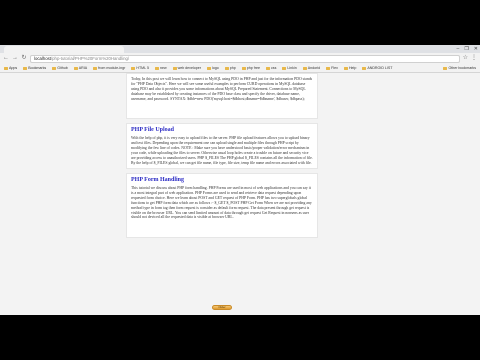 This screenshot has width=480, height=360. I want to click on bookmark-label: php free, so click(253, 68).